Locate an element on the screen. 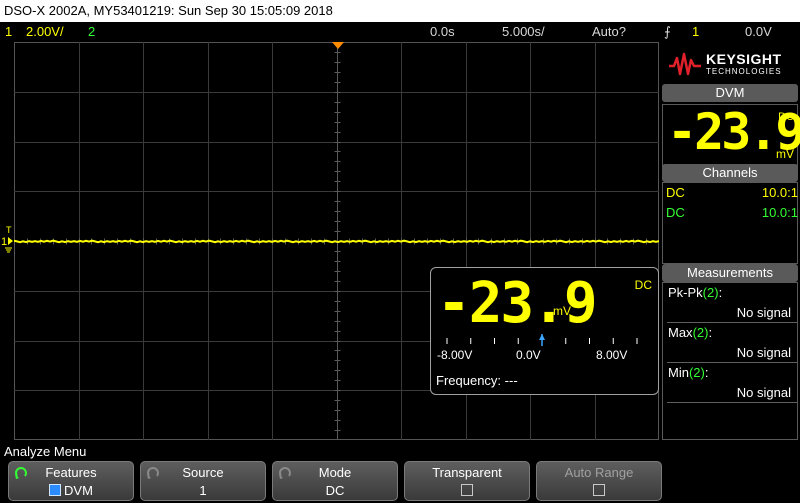  channels-panel: DC 10.0:1 DC 10.0:1 is located at coordinates (730, 223).